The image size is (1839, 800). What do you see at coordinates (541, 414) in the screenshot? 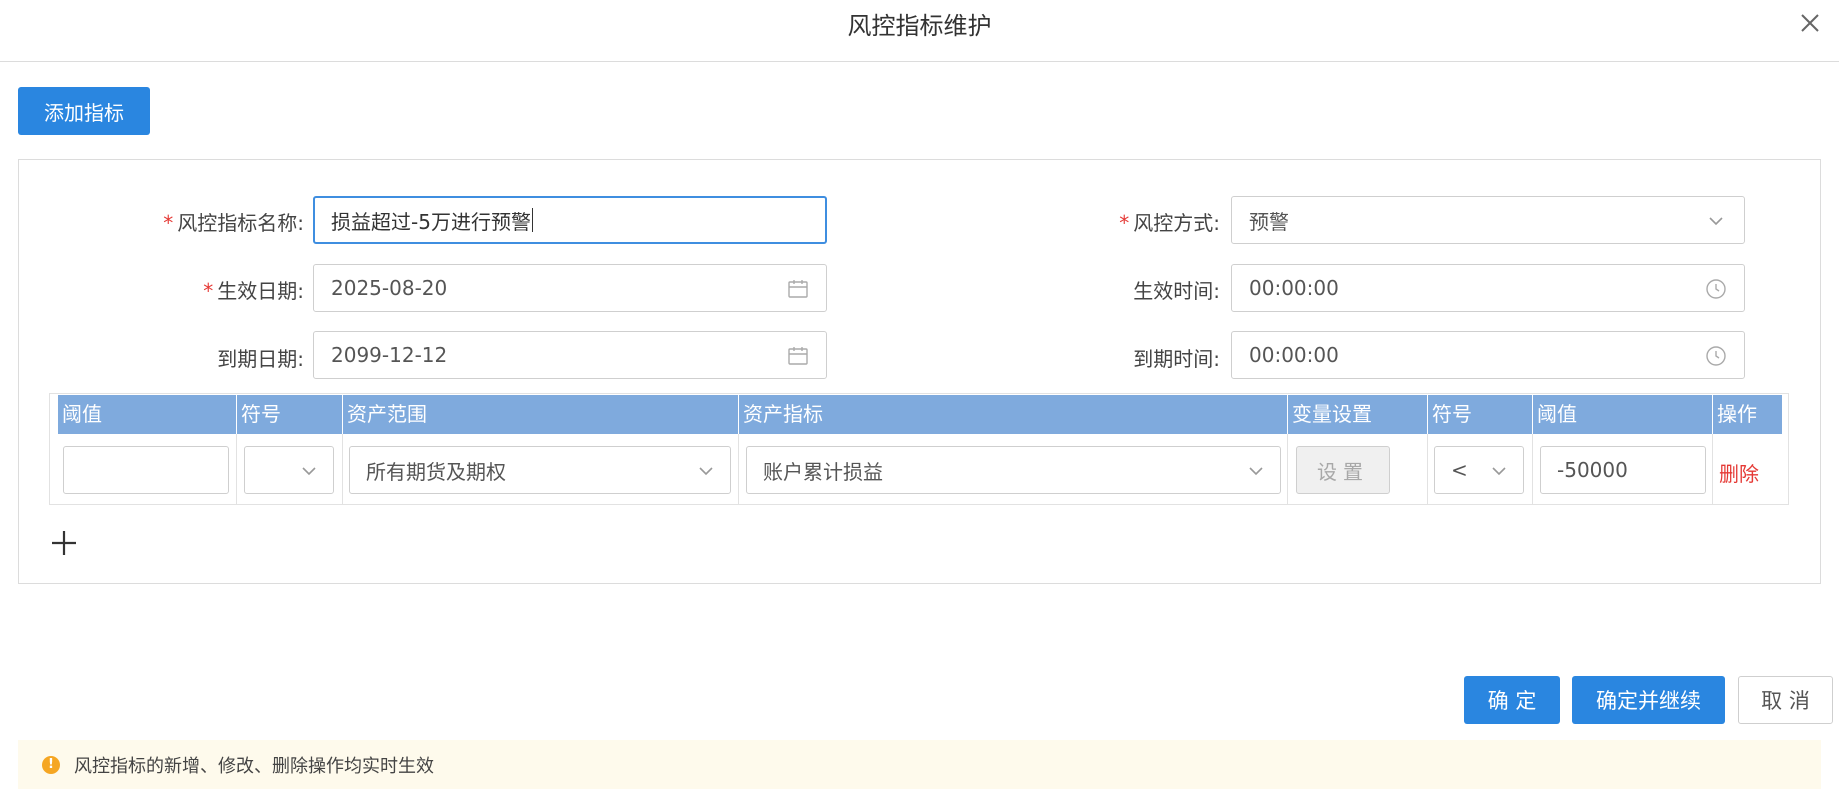
I see `column-header: 资产范围` at bounding box center [541, 414].